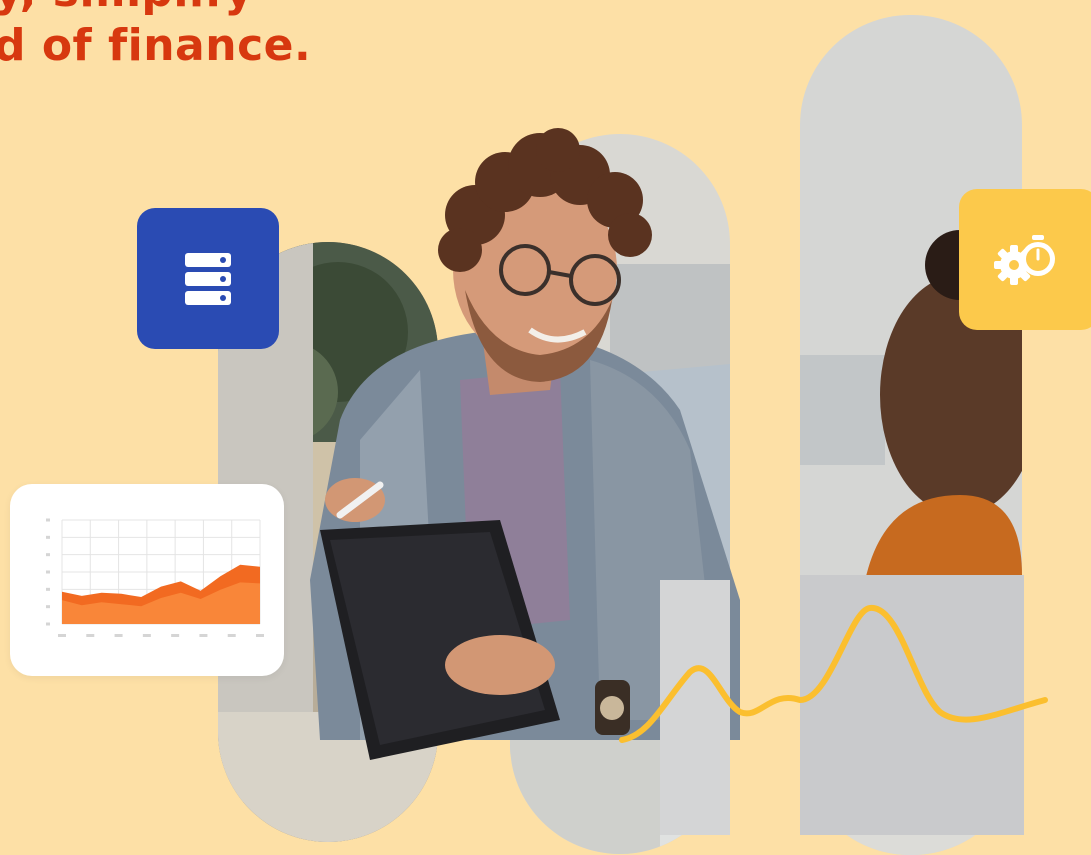  I want to click on area-chart-card, so click(147, 580).